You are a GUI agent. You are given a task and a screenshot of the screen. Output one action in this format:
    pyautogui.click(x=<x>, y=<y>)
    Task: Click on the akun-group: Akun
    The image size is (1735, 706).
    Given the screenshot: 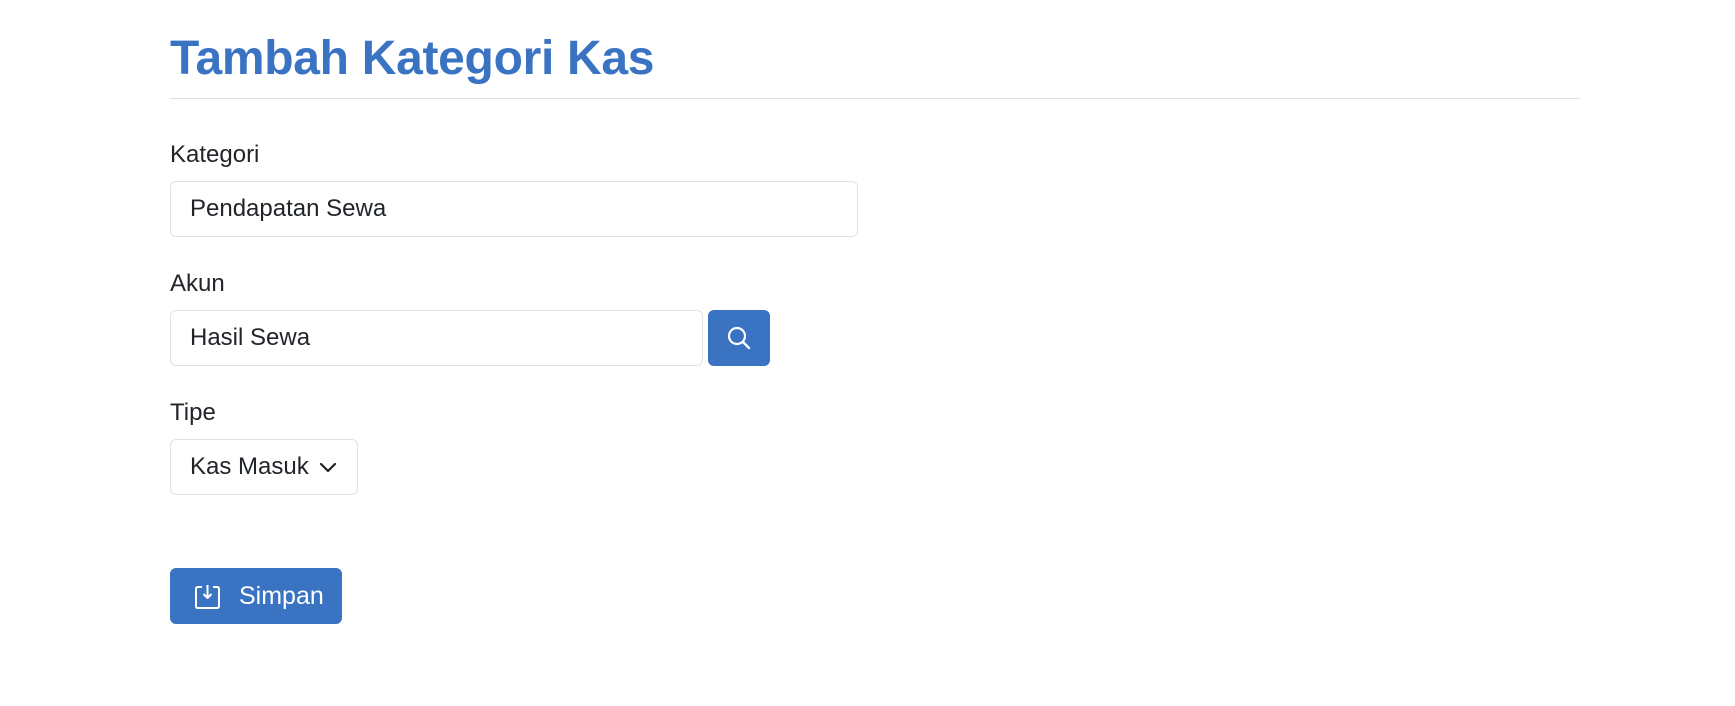 What is the action you would take?
    pyautogui.click(x=470, y=318)
    